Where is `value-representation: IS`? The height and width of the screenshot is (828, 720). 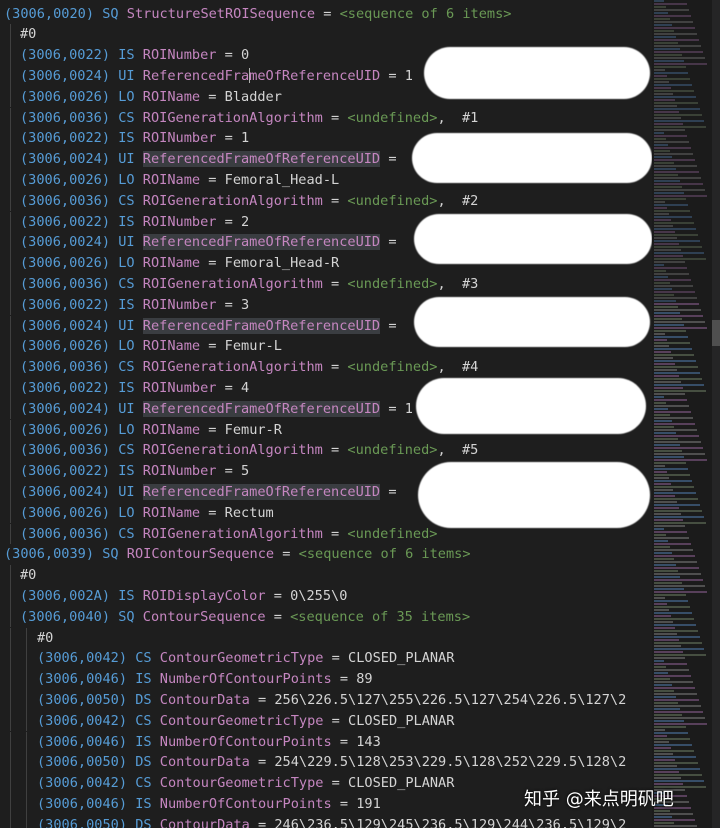
value-representation: IS is located at coordinates (126, 55).